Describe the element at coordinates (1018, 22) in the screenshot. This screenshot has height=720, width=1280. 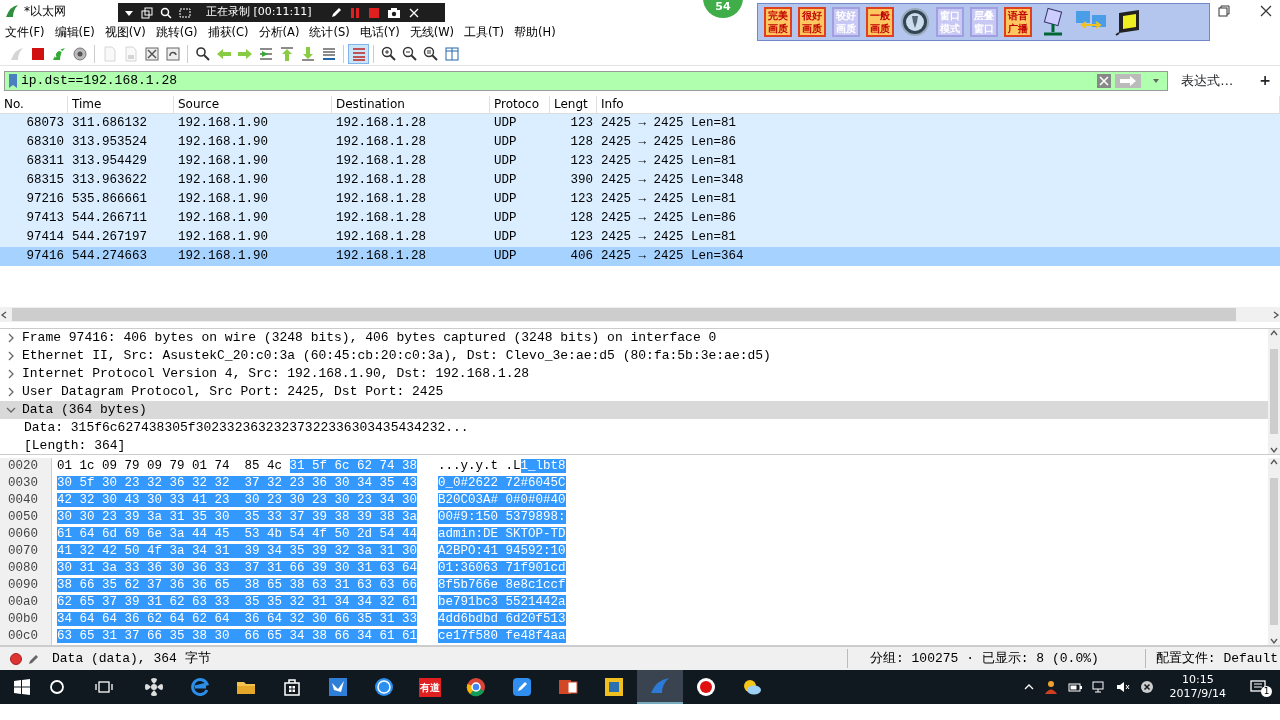
I see `quality-tile: 语音 广播` at that location.